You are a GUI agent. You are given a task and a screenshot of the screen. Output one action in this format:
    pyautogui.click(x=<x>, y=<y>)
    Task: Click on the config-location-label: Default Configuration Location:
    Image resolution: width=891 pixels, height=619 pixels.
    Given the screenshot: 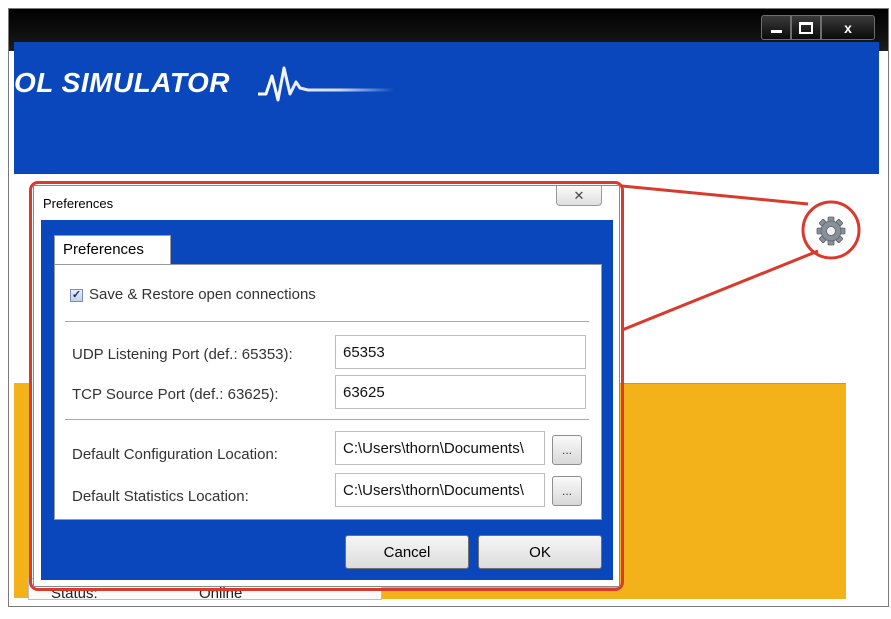 What is the action you would take?
    pyautogui.click(x=175, y=454)
    